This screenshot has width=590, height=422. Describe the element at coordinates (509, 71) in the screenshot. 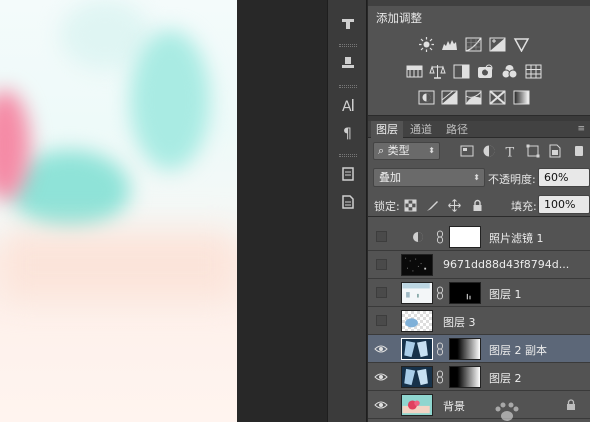

I see `channel-mixer-icon` at that location.